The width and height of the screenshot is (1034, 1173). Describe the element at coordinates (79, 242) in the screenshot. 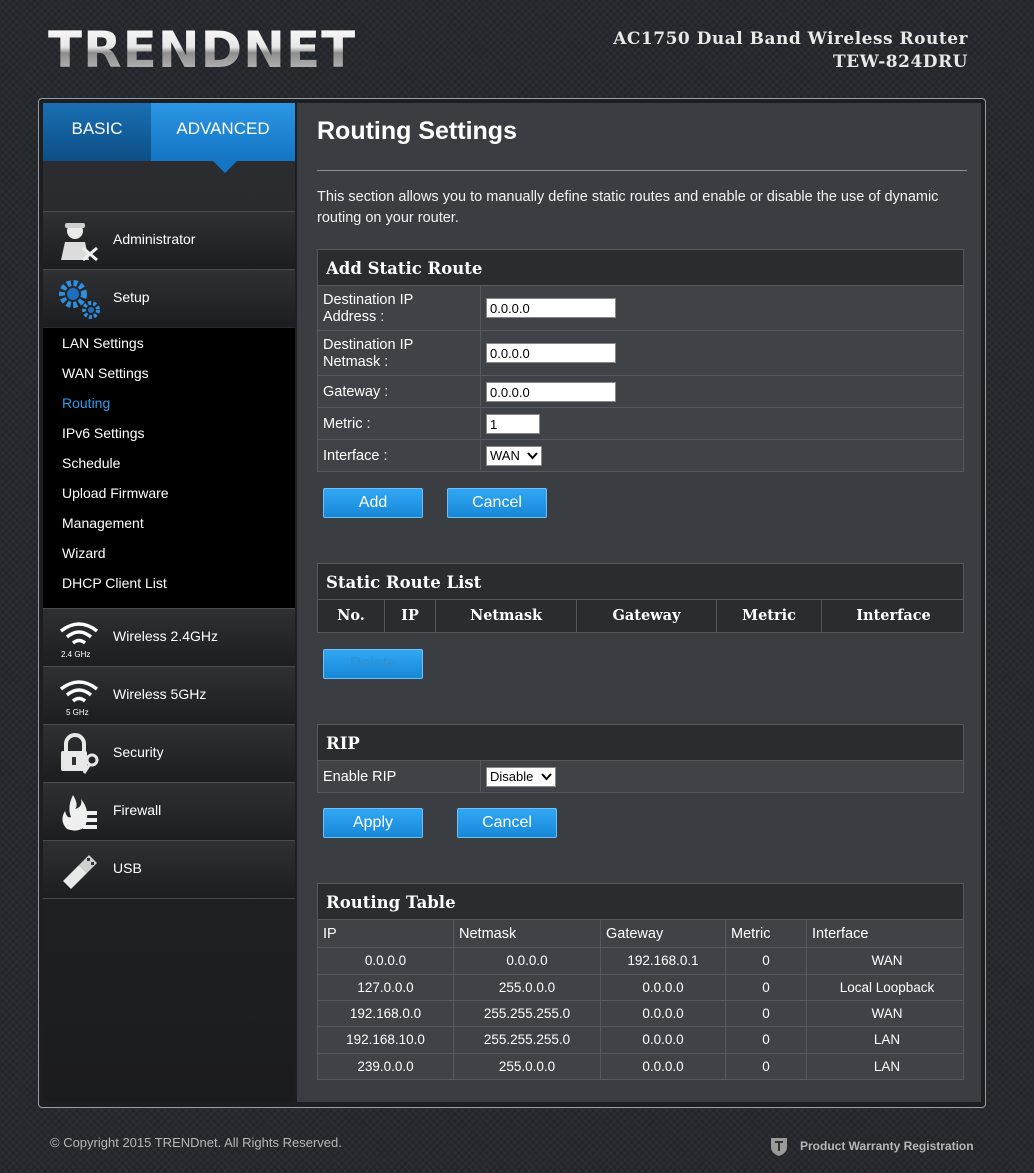

I see `administrator-icon` at that location.